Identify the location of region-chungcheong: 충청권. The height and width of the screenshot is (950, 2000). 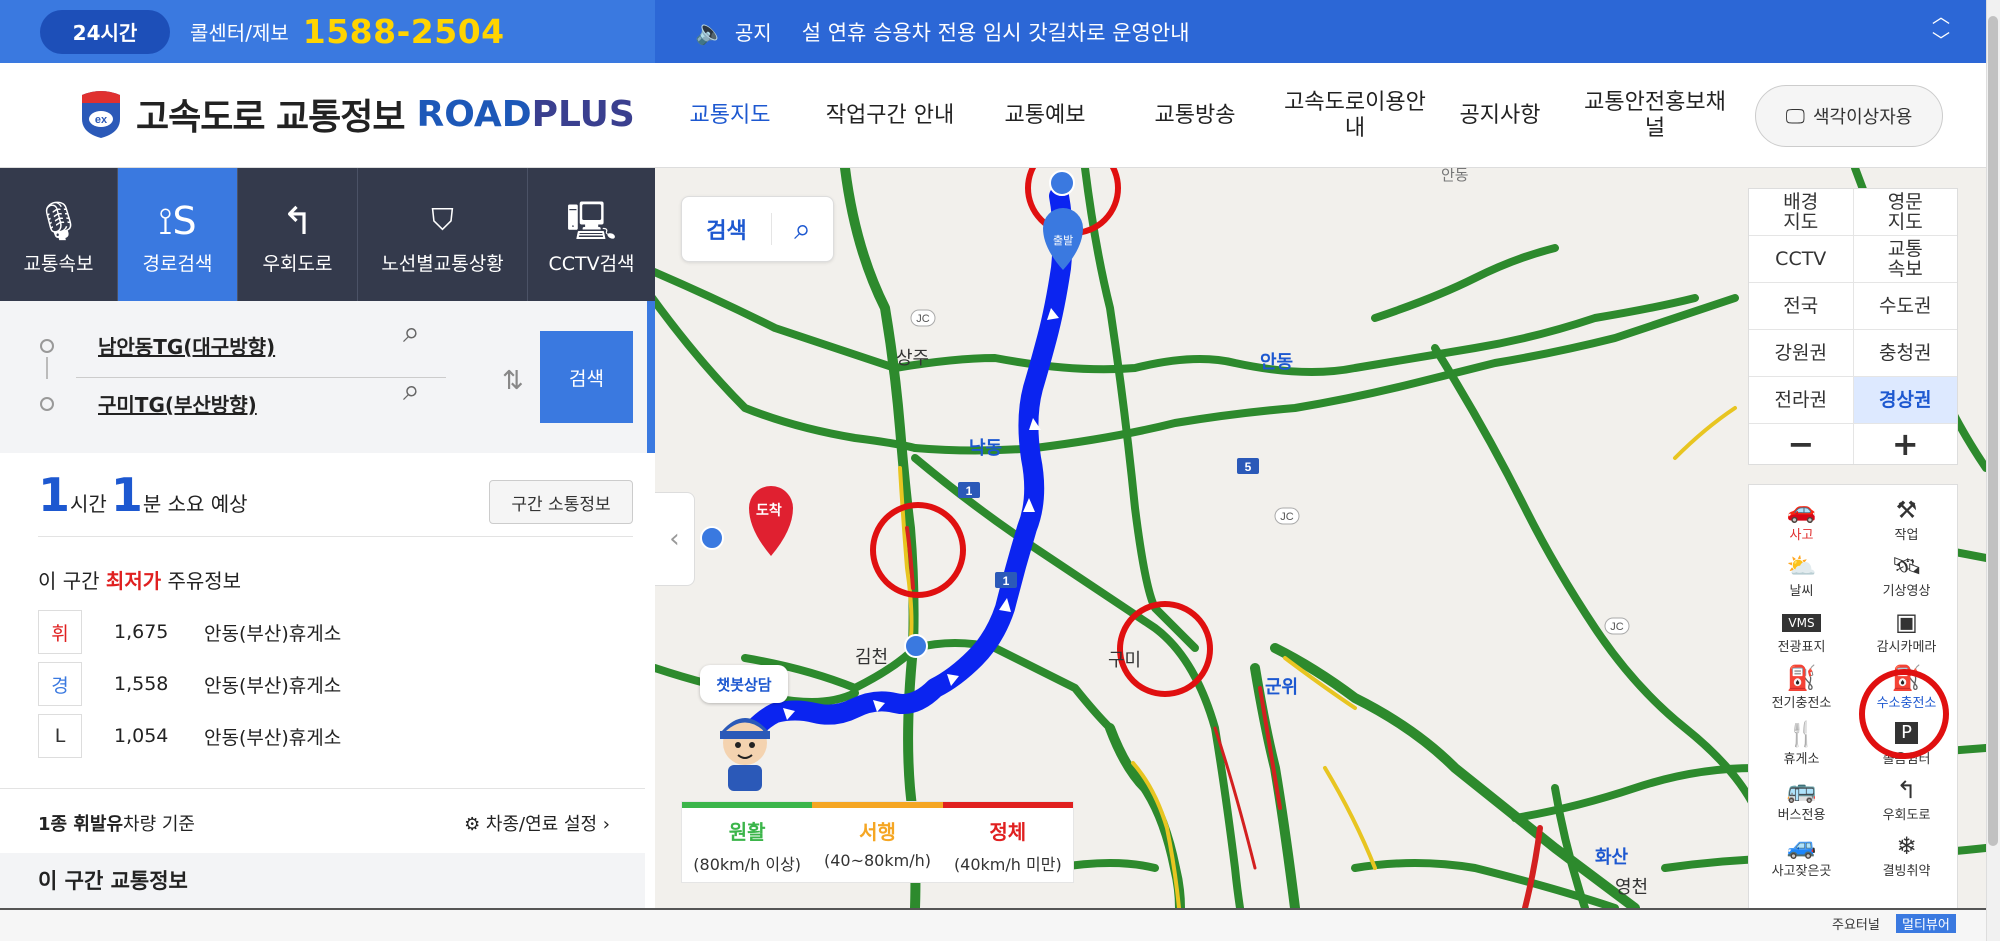
(1906, 353).